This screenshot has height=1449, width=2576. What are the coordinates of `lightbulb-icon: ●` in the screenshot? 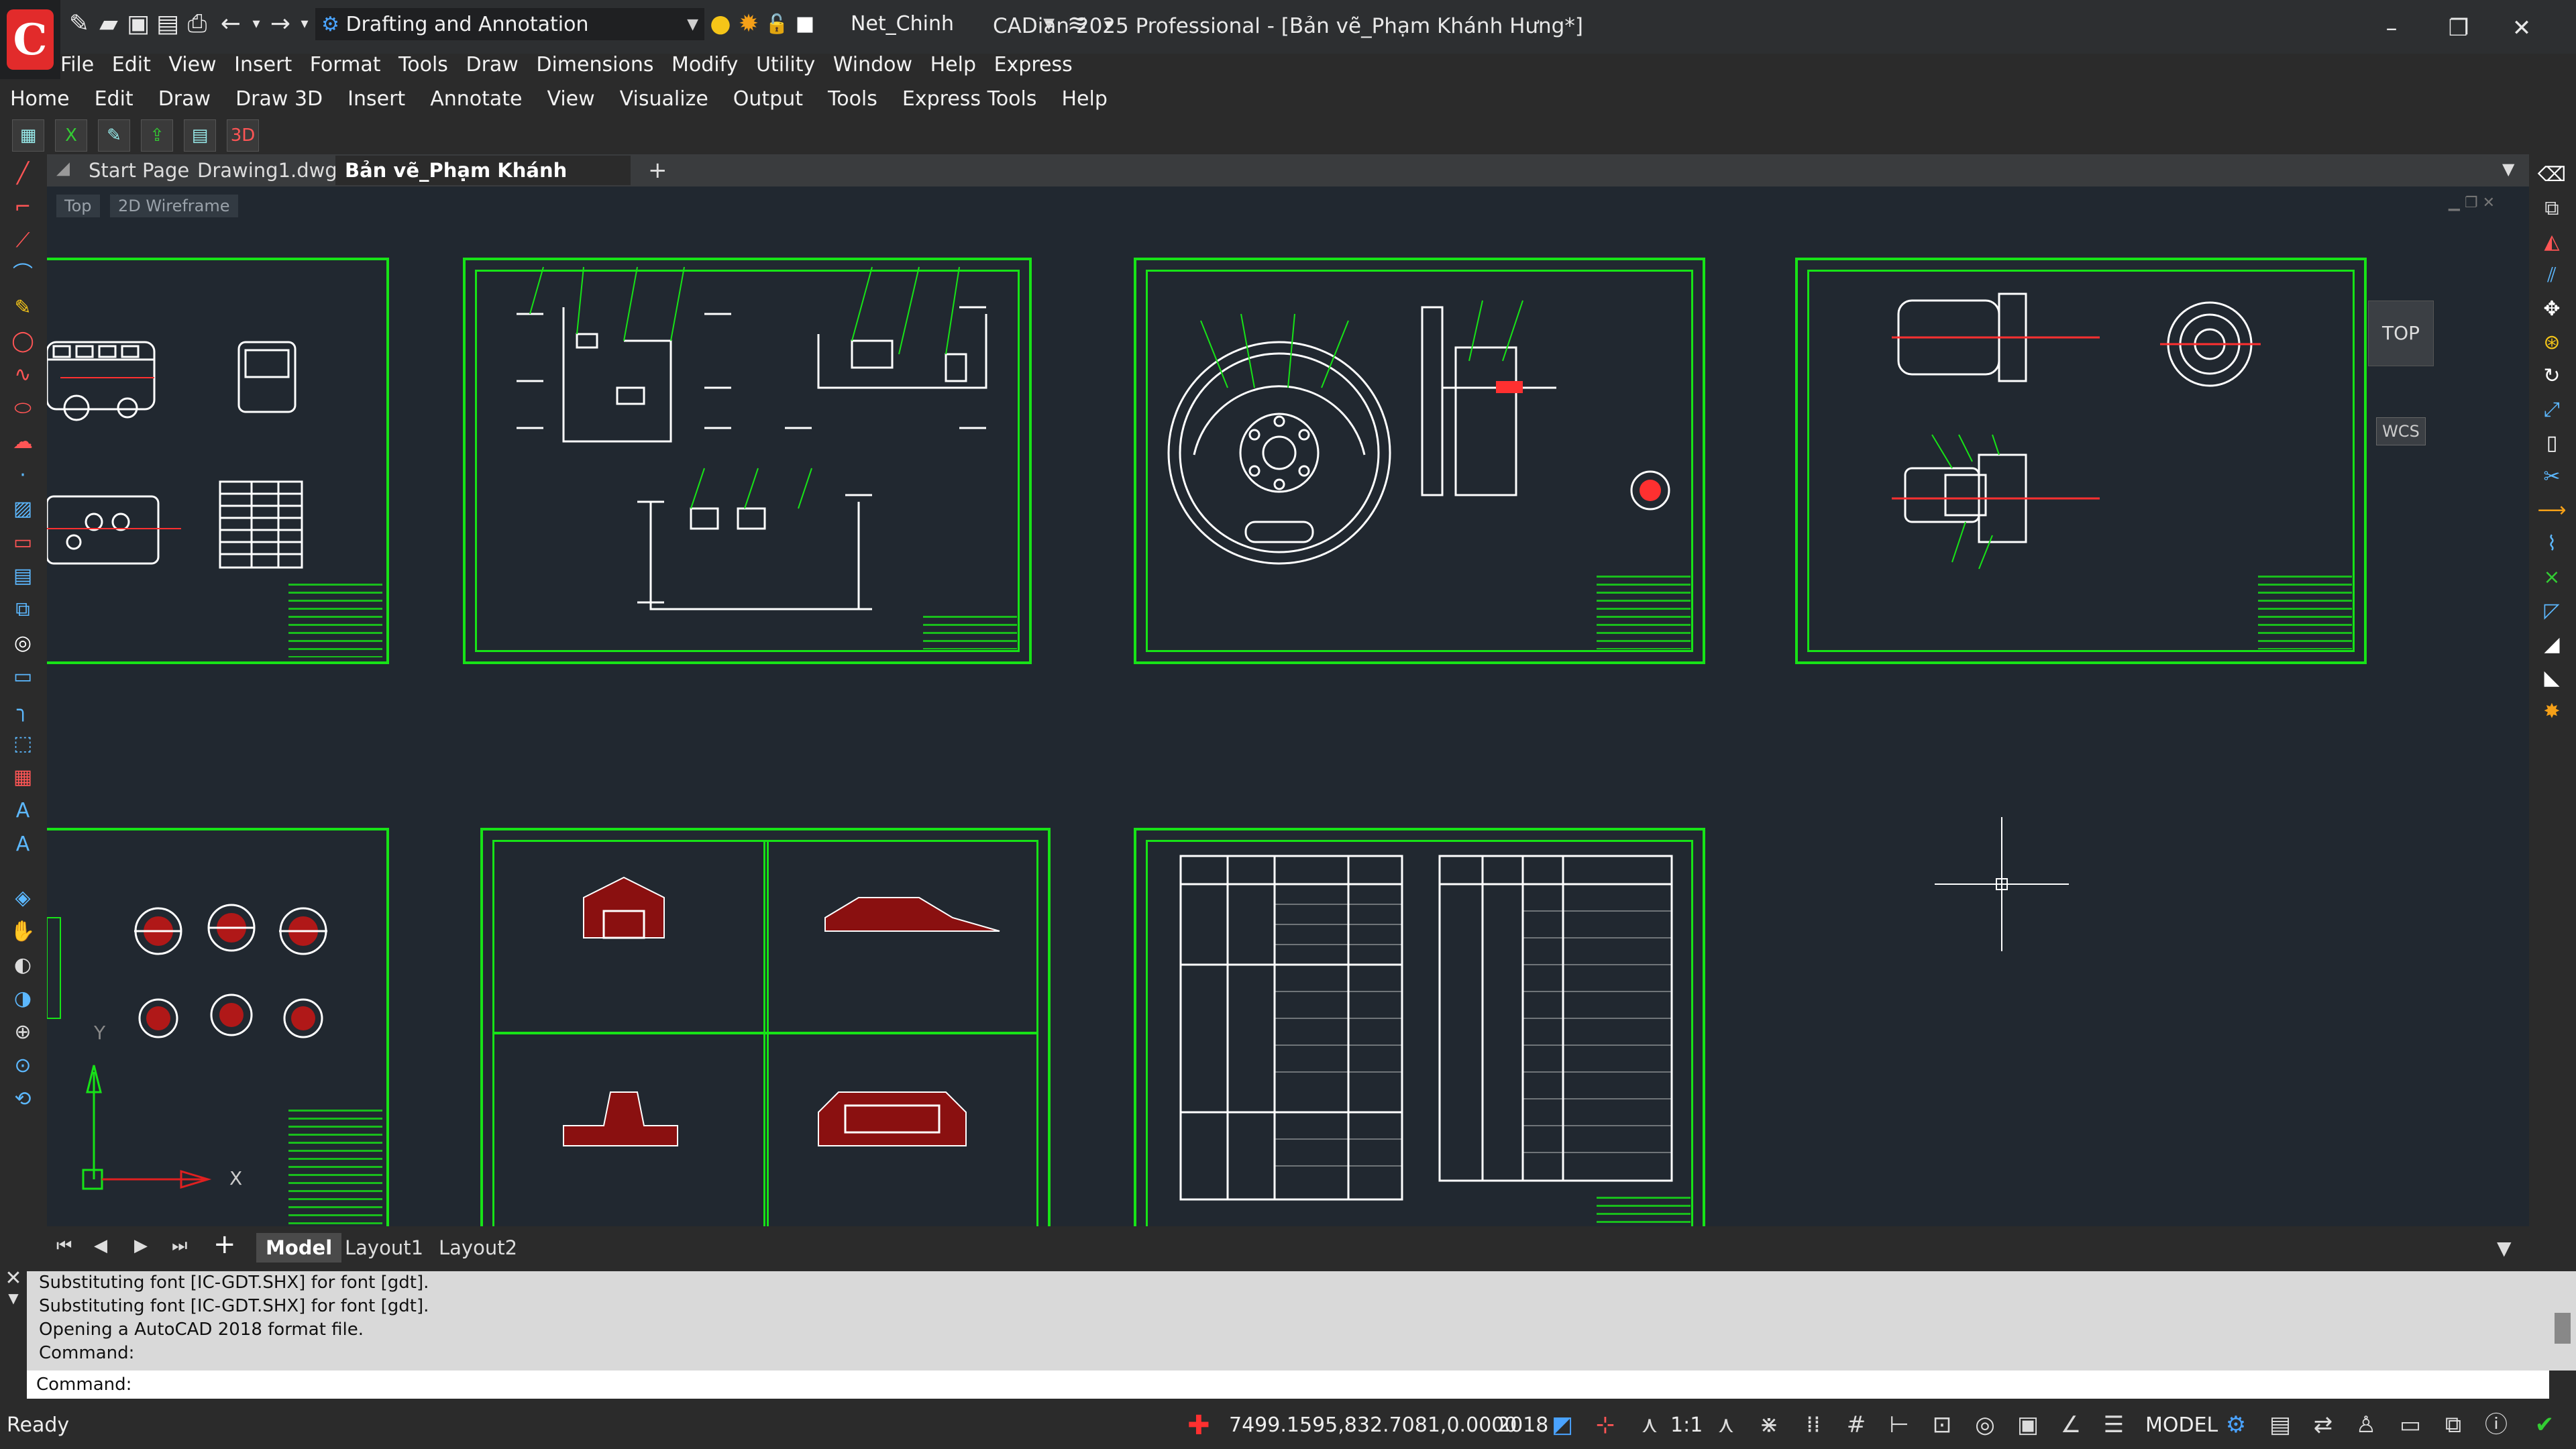 It's located at (720, 24).